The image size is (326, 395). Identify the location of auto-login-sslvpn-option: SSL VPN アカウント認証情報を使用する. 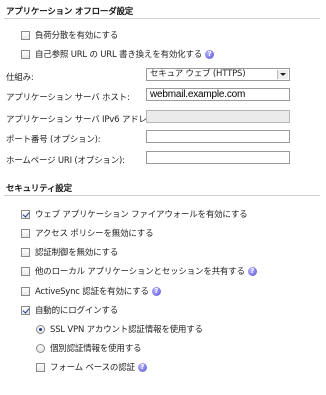
(181, 329).